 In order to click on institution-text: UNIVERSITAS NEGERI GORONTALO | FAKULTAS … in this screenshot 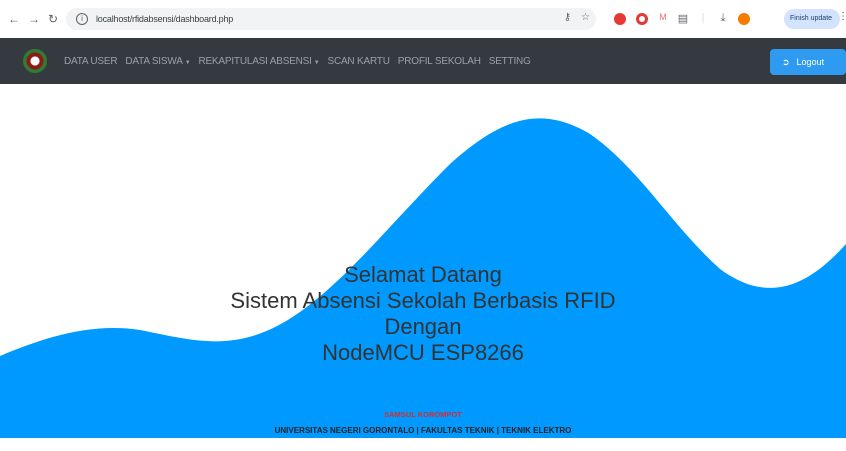, I will do `click(423, 430)`.